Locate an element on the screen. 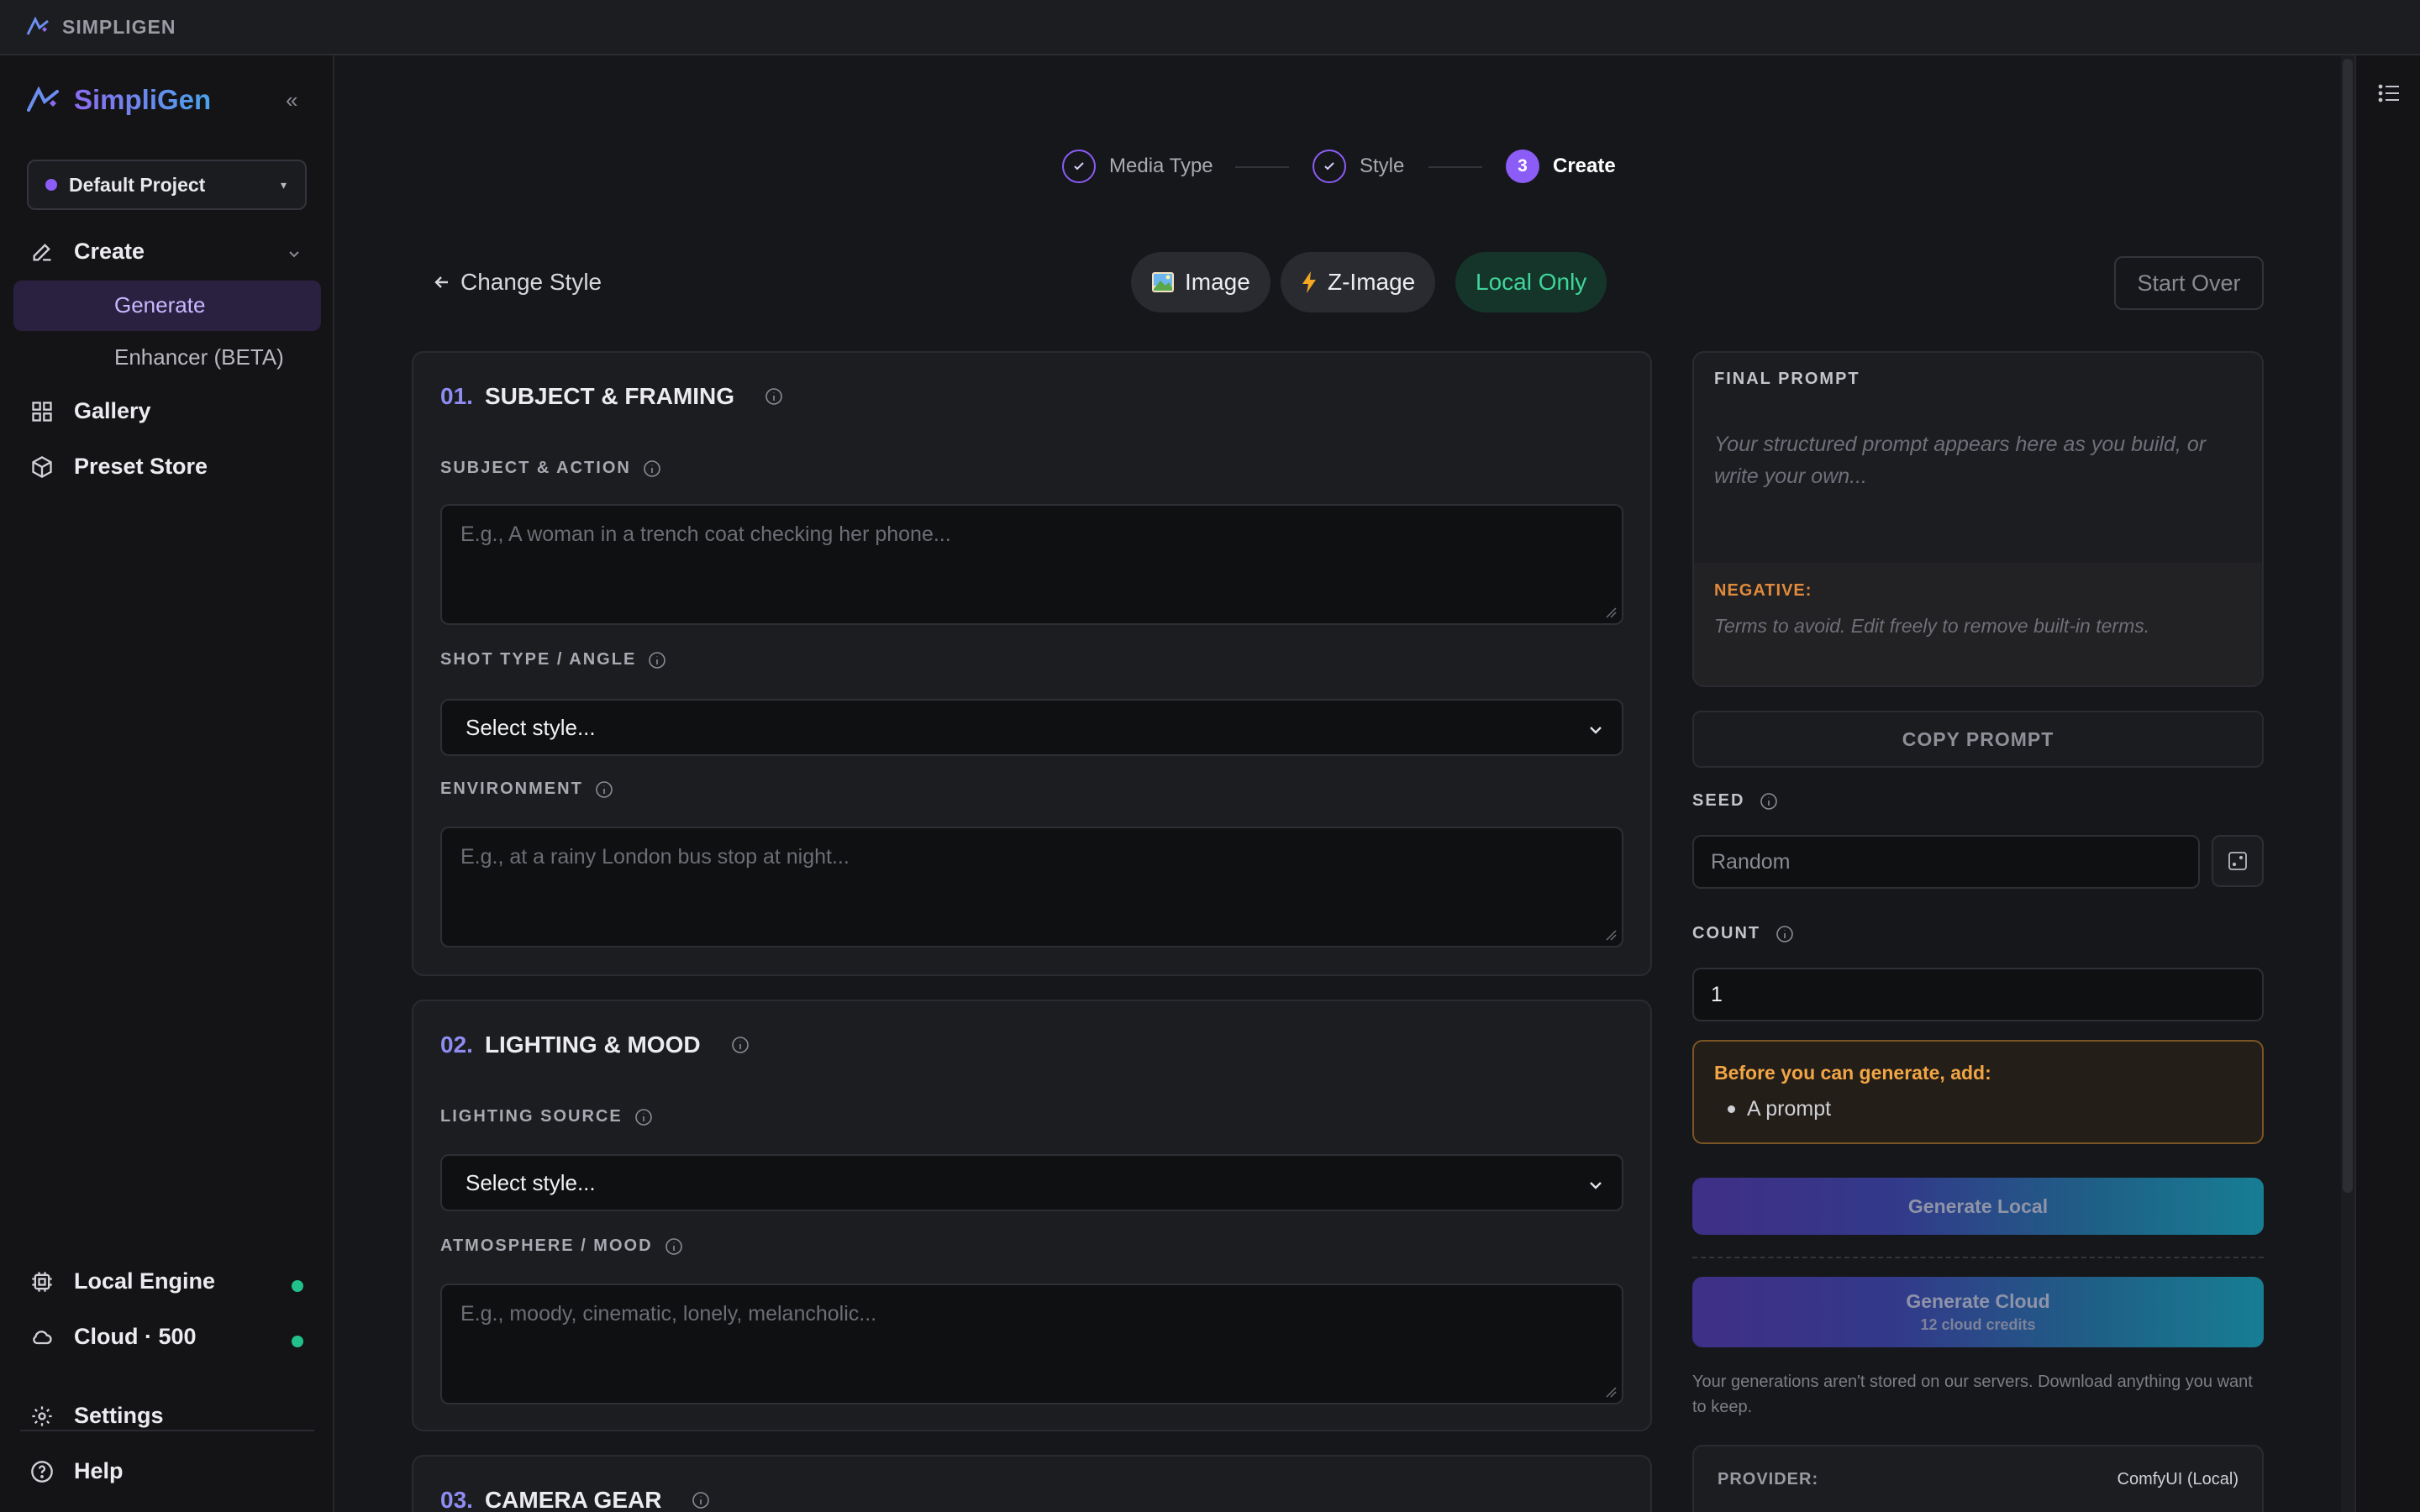  nav-cloud: Cloud · 500 is located at coordinates (113, 1337).